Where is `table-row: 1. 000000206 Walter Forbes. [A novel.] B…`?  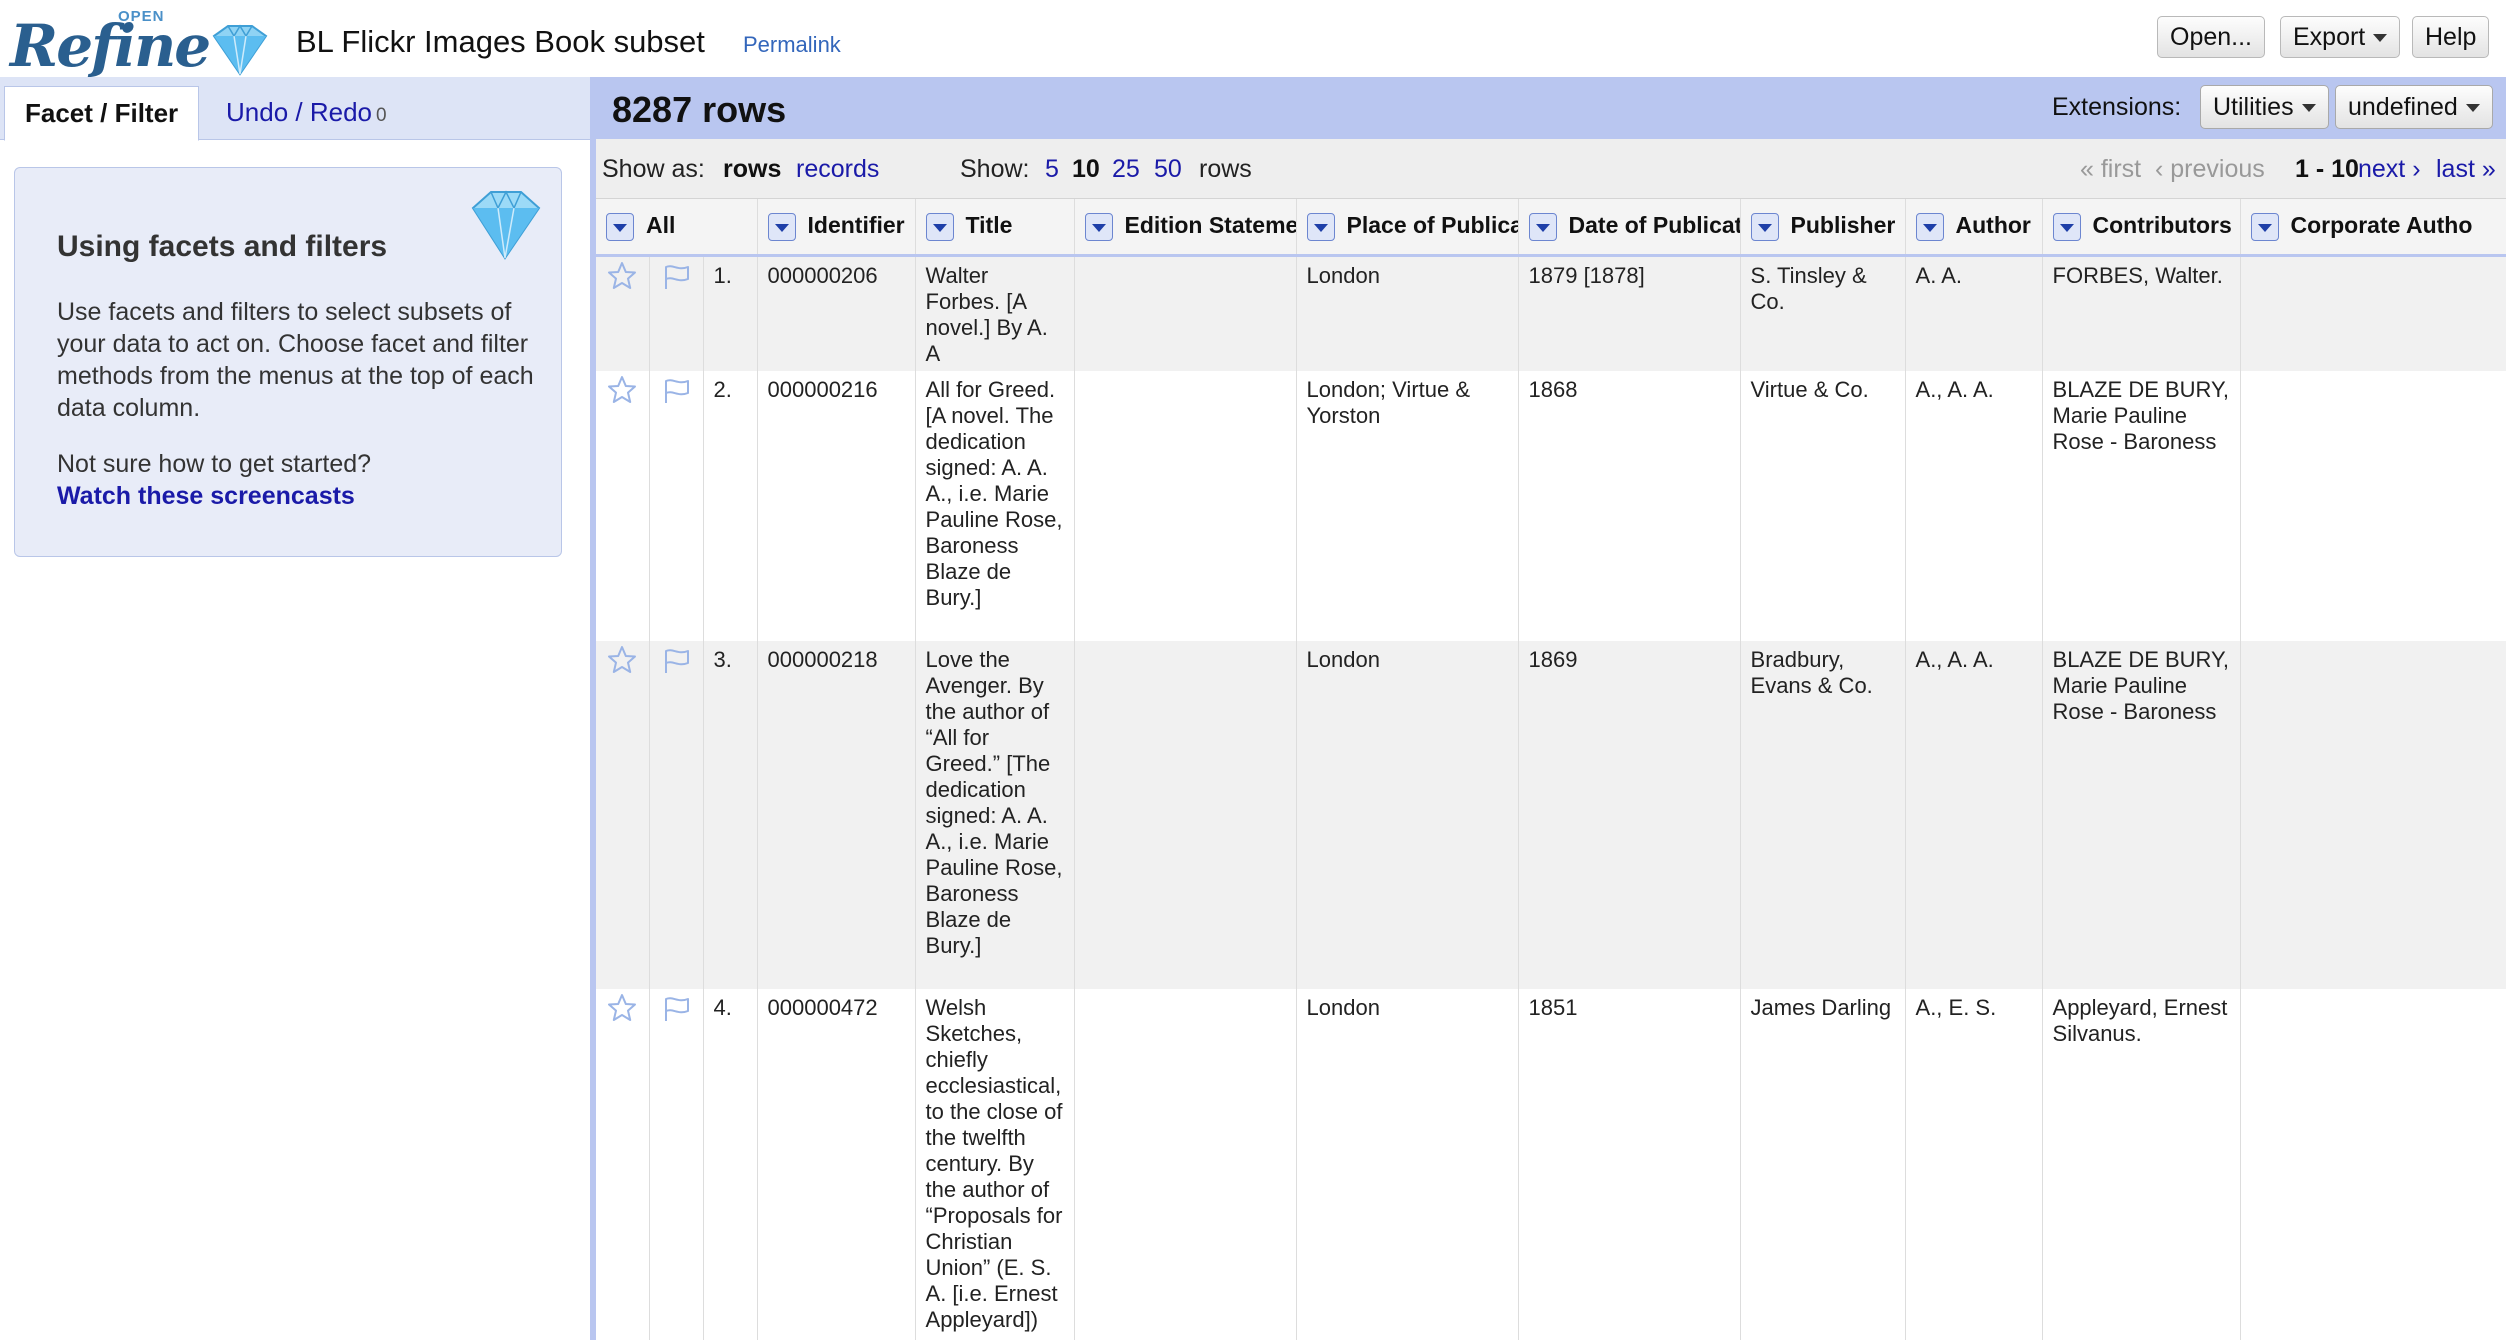 table-row: 1. 000000206 Walter Forbes. [A novel.] B… is located at coordinates (1551, 313).